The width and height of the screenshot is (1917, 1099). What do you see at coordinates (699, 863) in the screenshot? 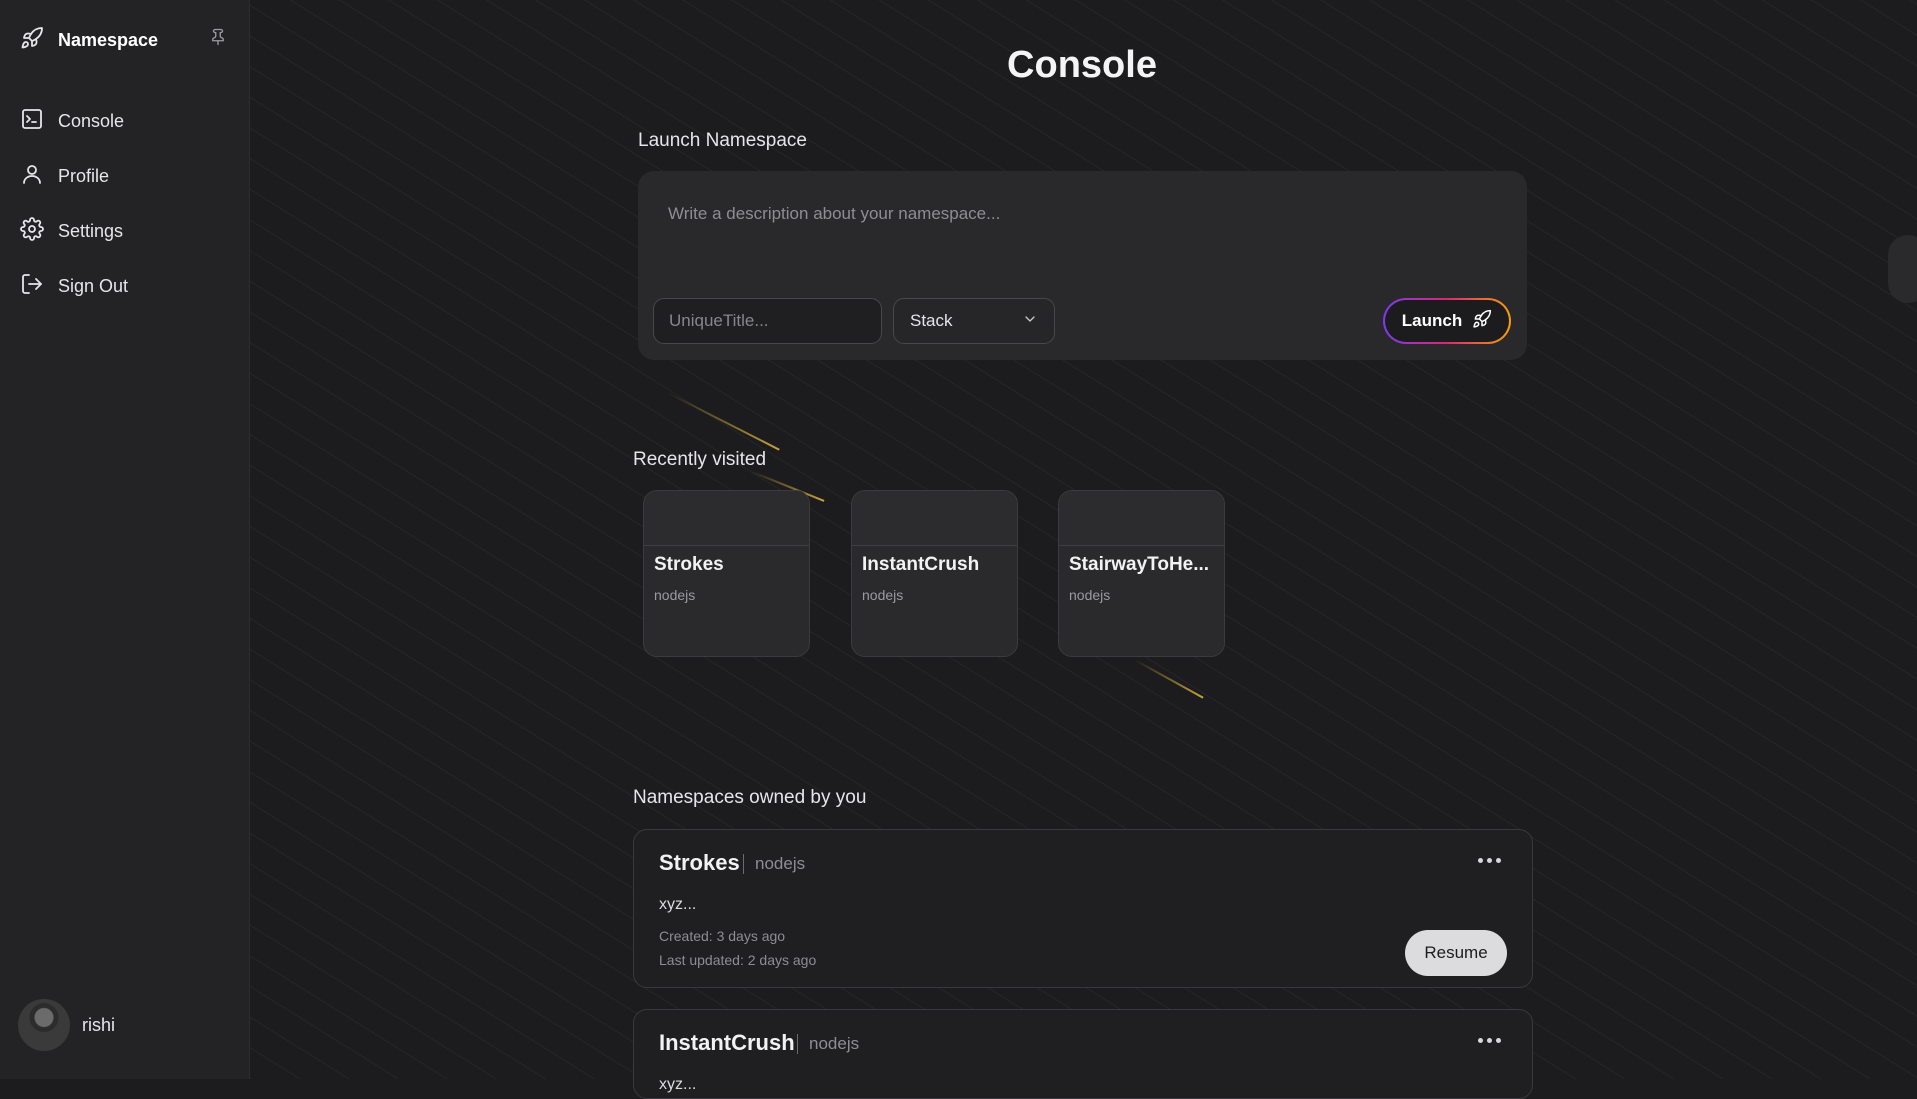
I see `namespace-name: Strokes` at bounding box center [699, 863].